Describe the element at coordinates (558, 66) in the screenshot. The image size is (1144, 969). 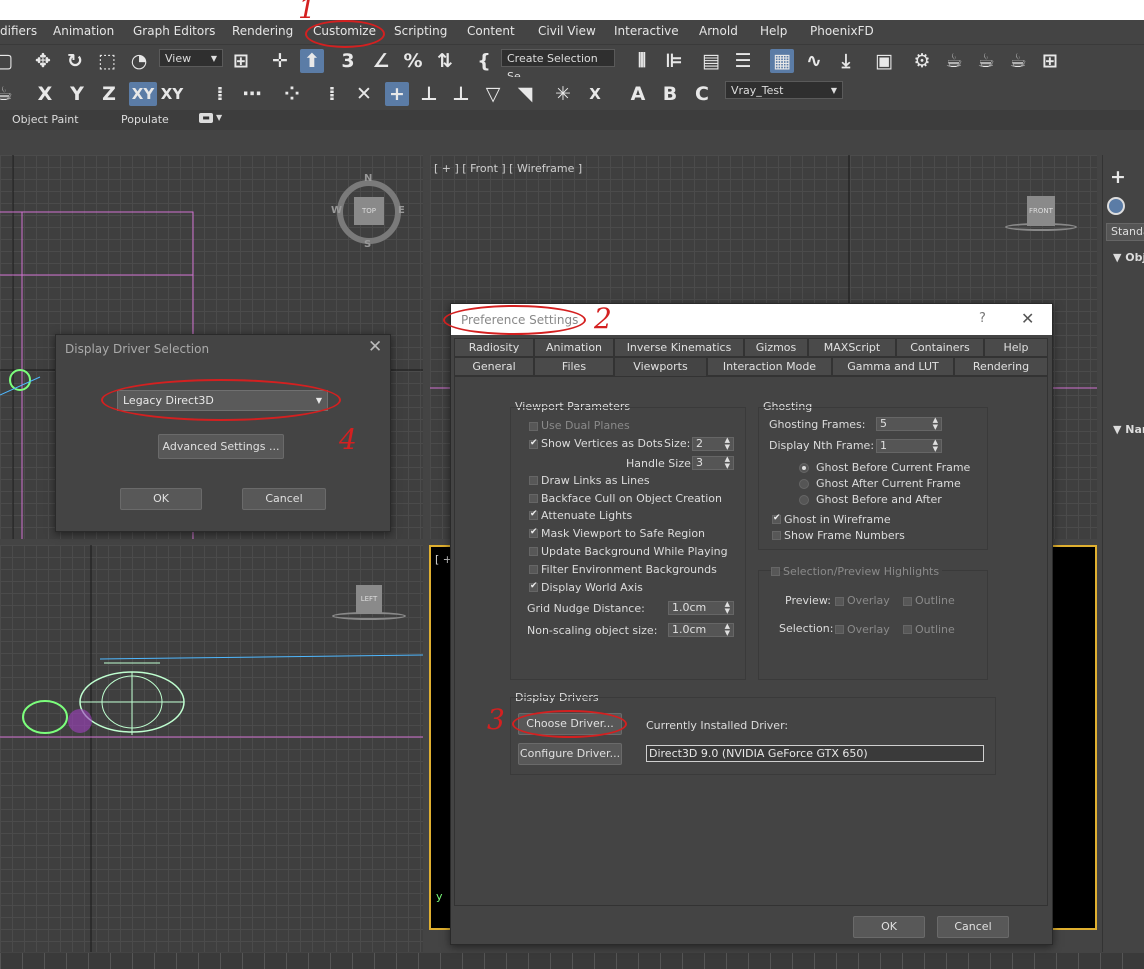
I see `named-selection-sets-dropdown: Create Selection Se` at that location.